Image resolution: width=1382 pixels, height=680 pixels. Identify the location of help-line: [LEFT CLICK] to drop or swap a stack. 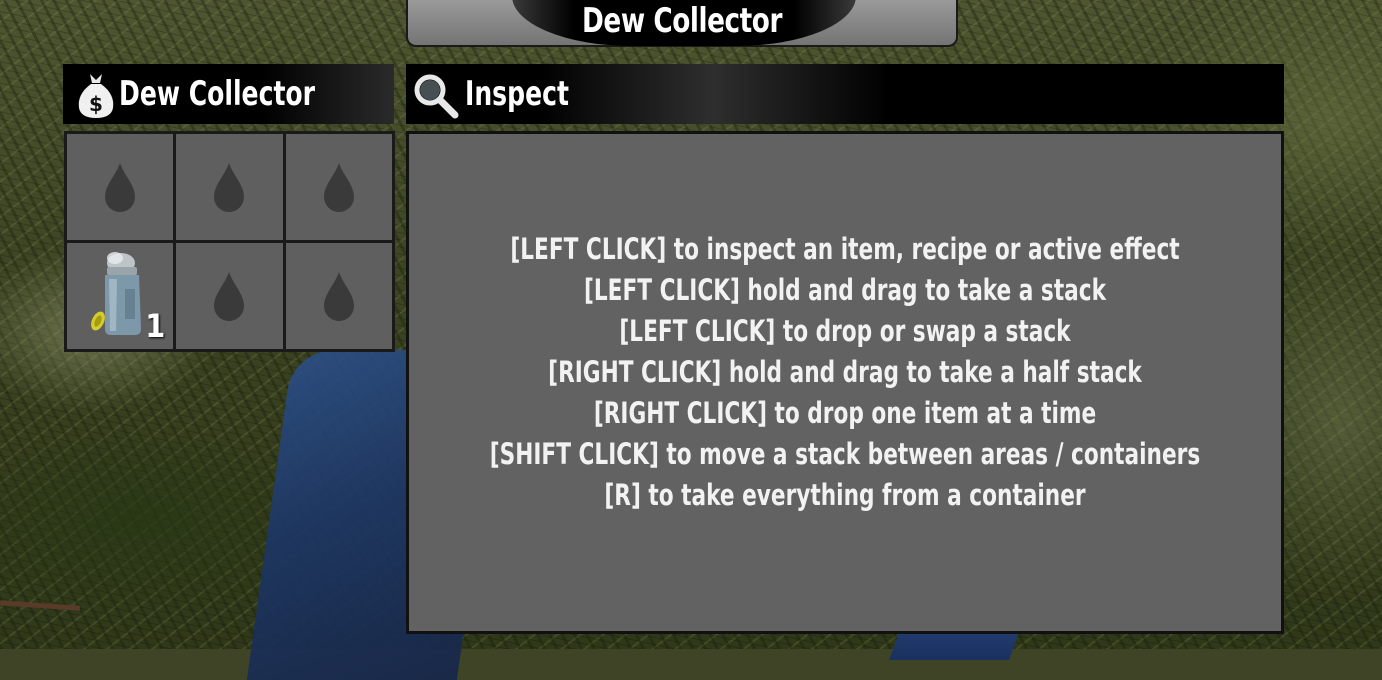
(845, 331).